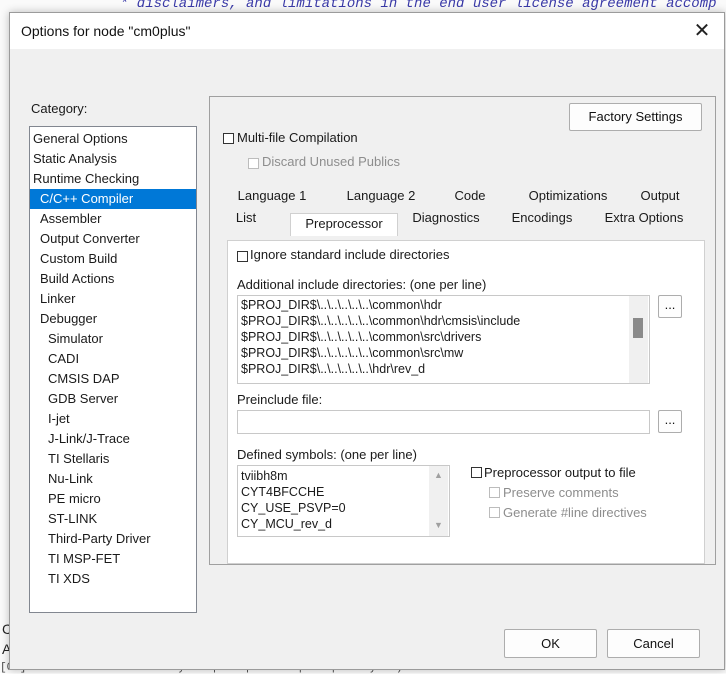 The height and width of the screenshot is (674, 726). I want to click on defined-symbol-line: CY_USE_PSVP=0, so click(293, 508).